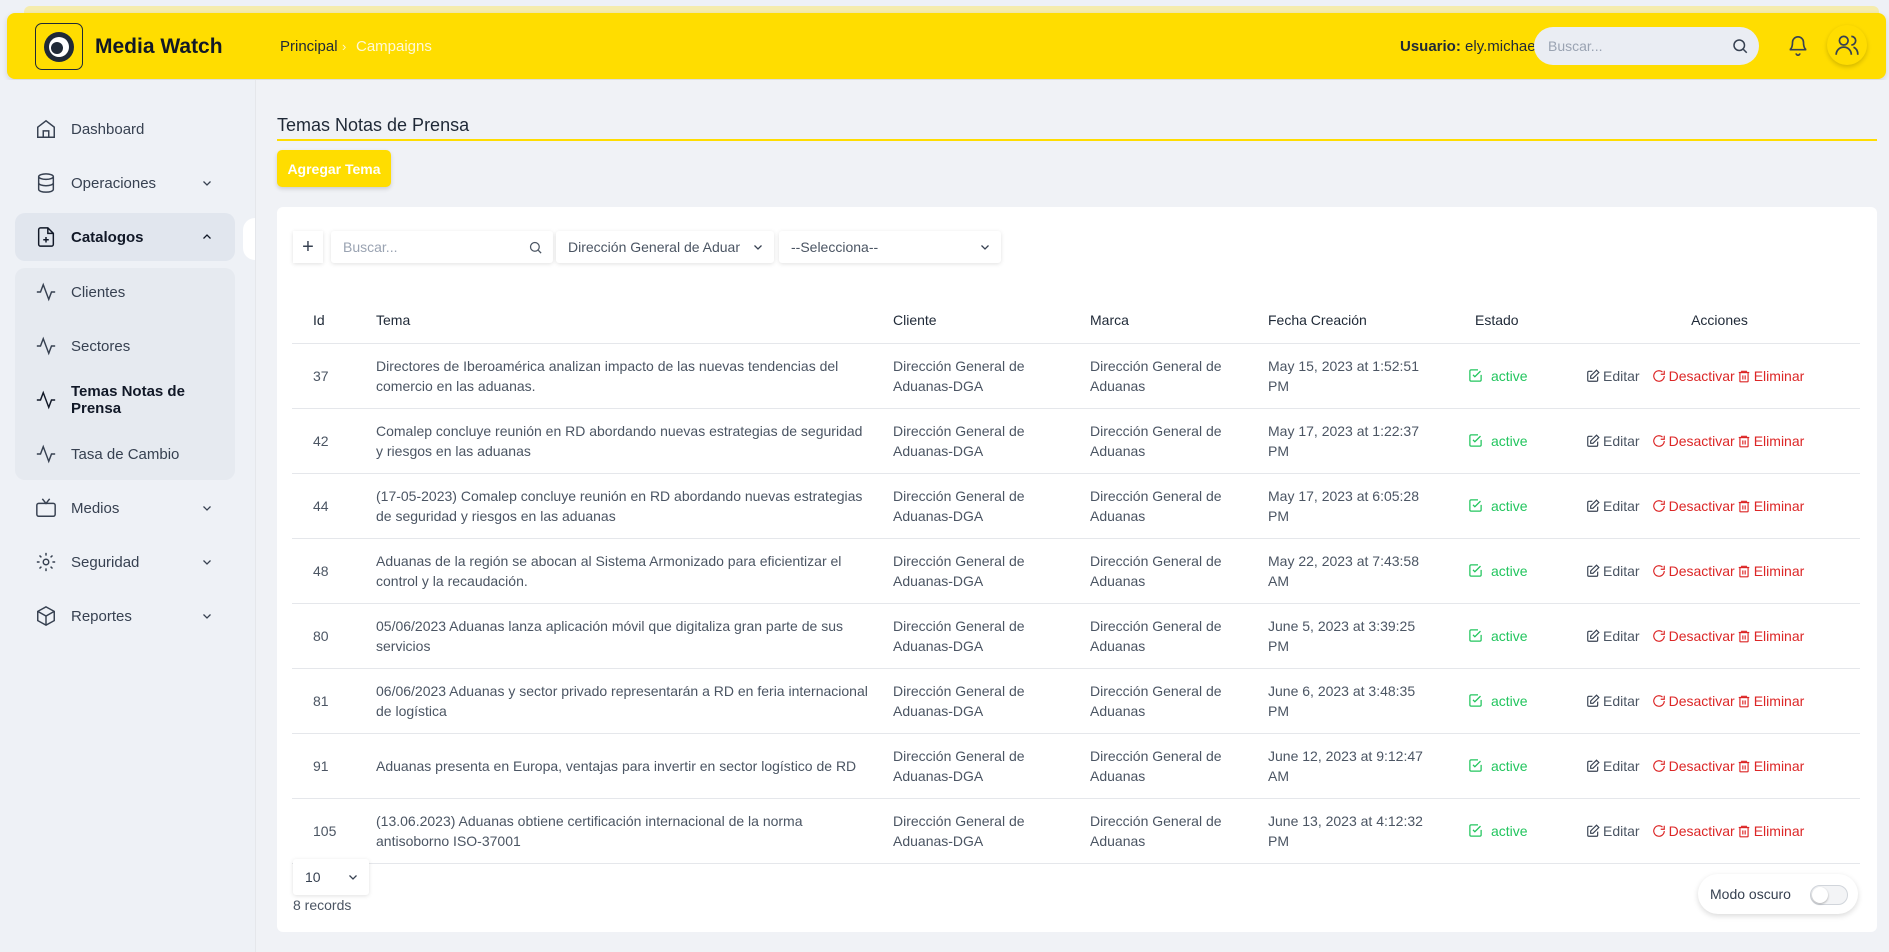 This screenshot has width=1889, height=952. Describe the element at coordinates (1798, 46) in the screenshot. I see `bell-icon` at that location.